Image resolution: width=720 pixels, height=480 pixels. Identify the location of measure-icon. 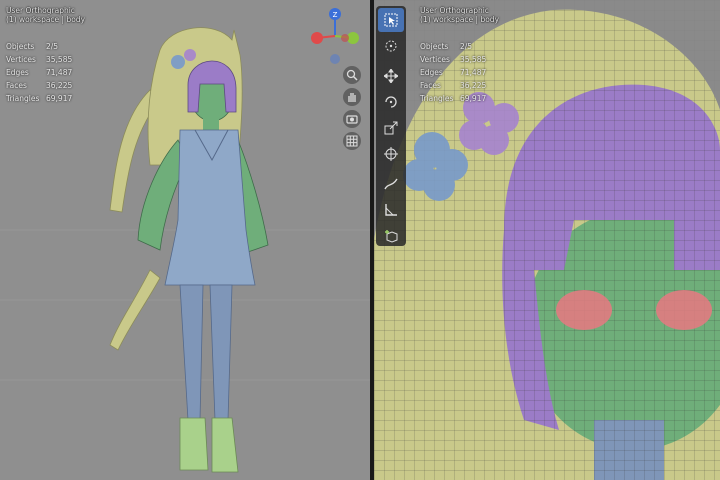
(391, 210).